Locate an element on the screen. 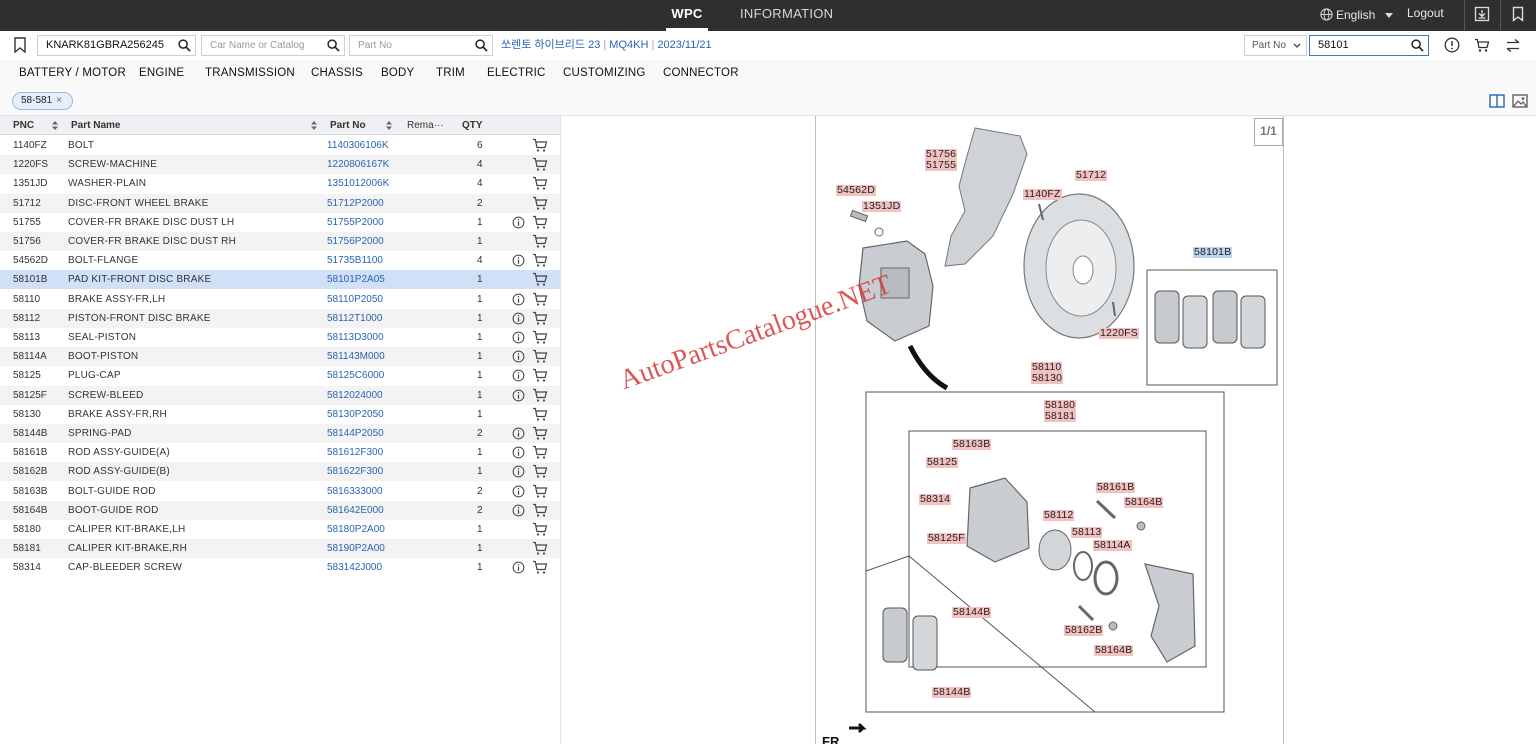 This screenshot has width=1536, height=744. callout-54562d: 54562D is located at coordinates (856, 190).